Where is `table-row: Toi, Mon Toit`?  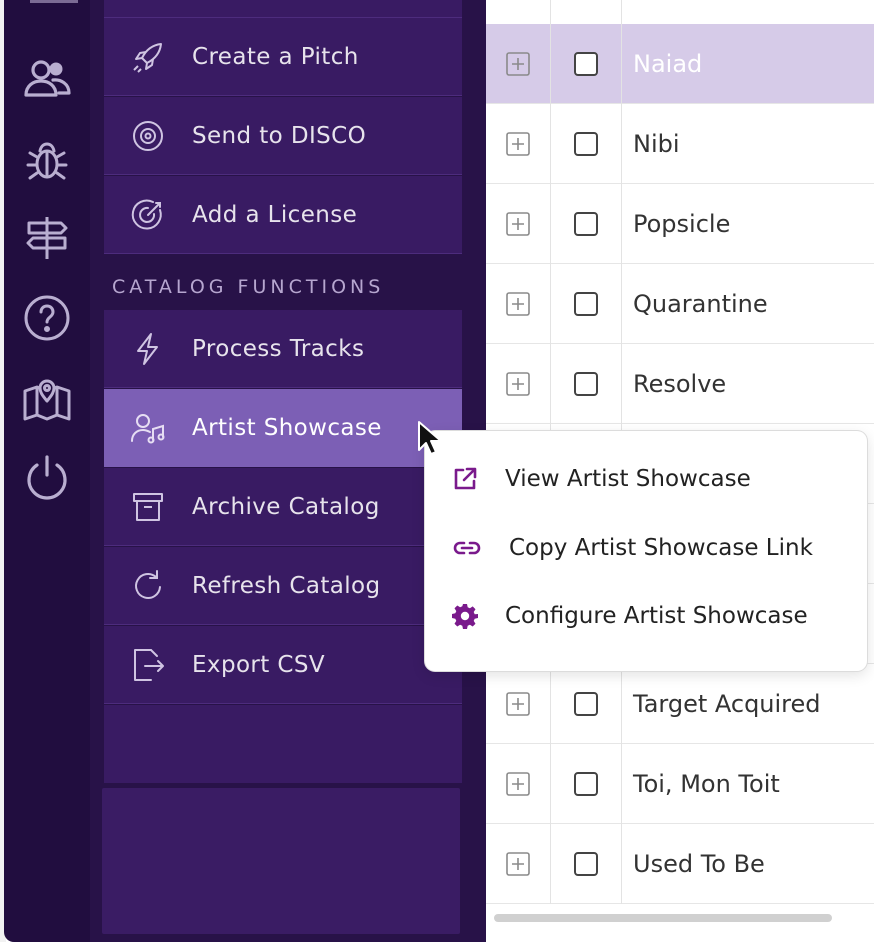 table-row: Toi, Mon Toit is located at coordinates (680, 783).